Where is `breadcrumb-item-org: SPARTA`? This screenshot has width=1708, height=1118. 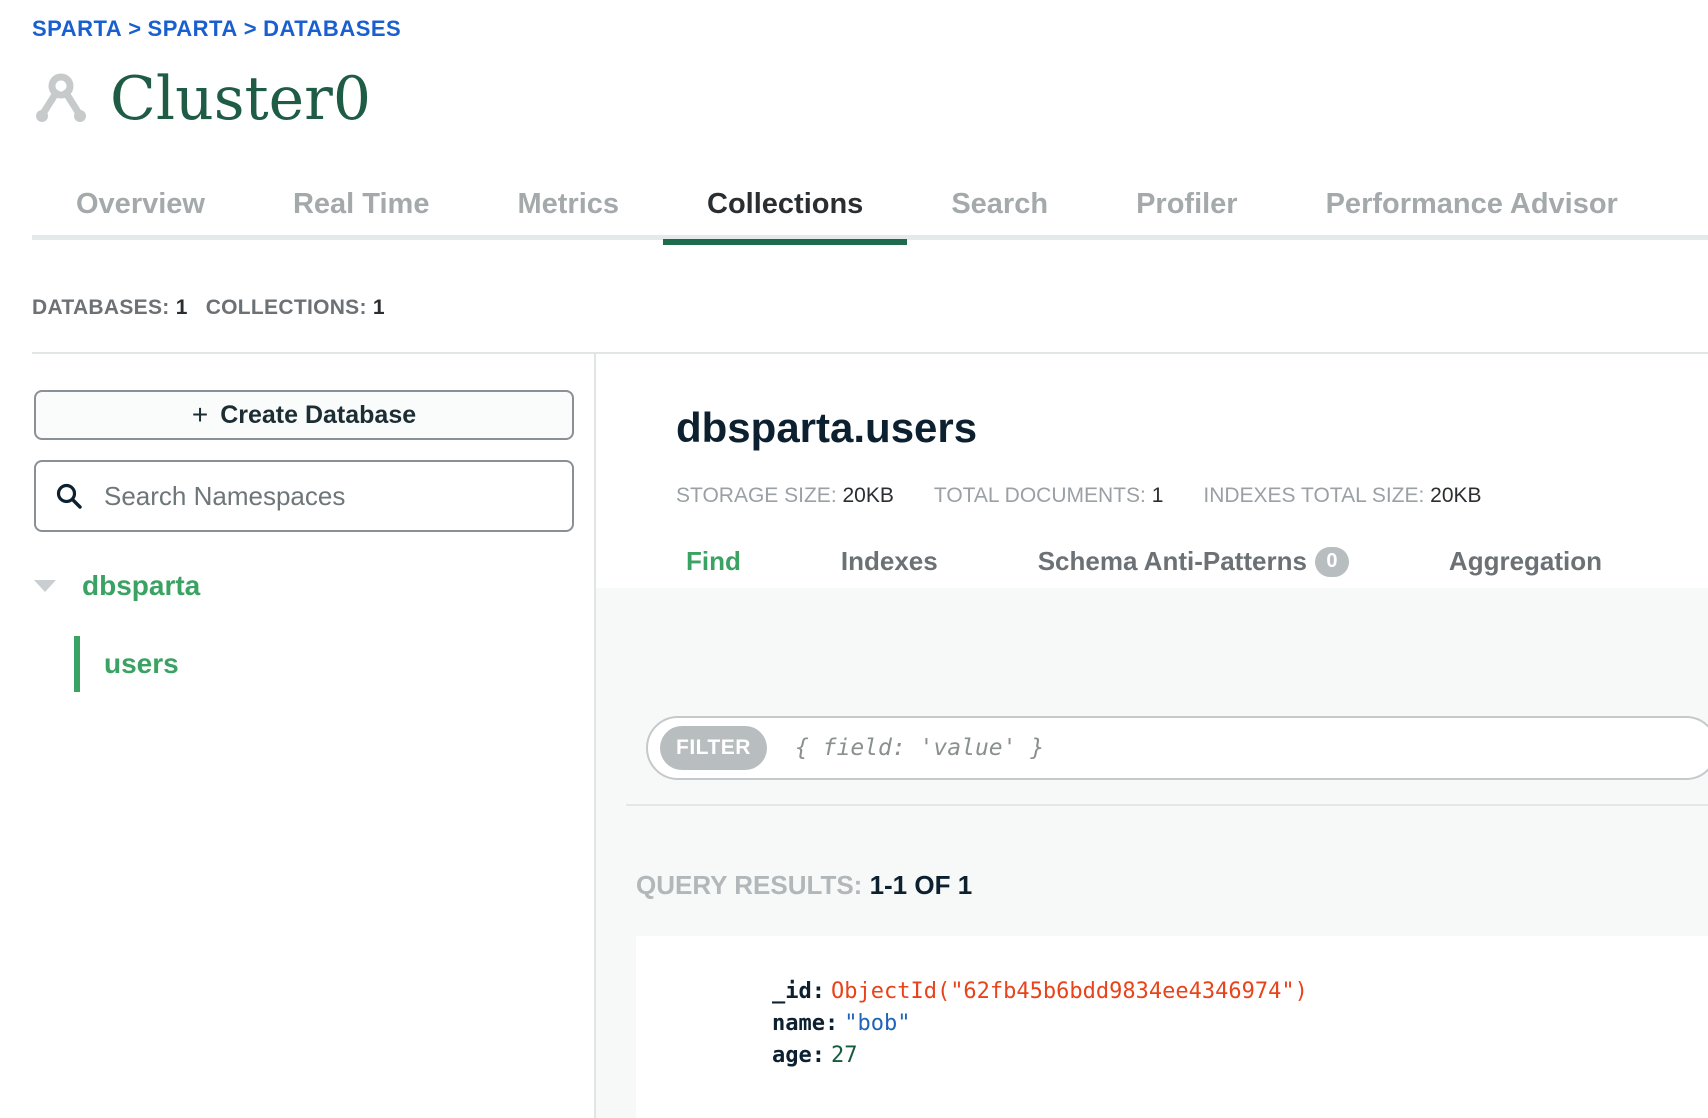
breadcrumb-item-org: SPARTA is located at coordinates (77, 29).